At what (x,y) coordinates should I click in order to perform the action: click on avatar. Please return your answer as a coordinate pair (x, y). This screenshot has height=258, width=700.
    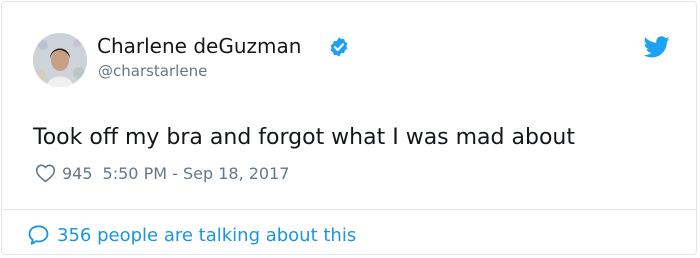
    Looking at the image, I should click on (60, 60).